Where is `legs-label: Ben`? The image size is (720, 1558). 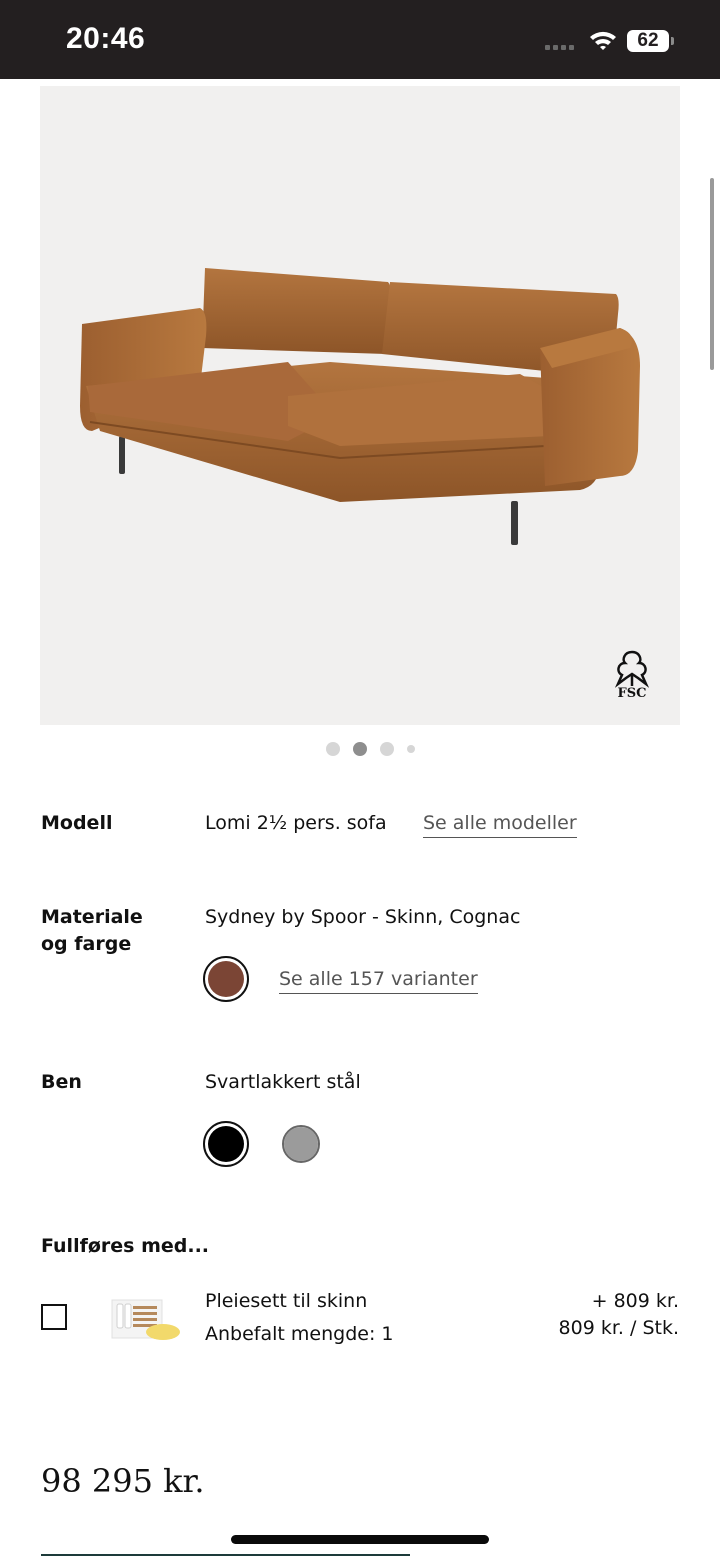 legs-label: Ben is located at coordinates (61, 1082).